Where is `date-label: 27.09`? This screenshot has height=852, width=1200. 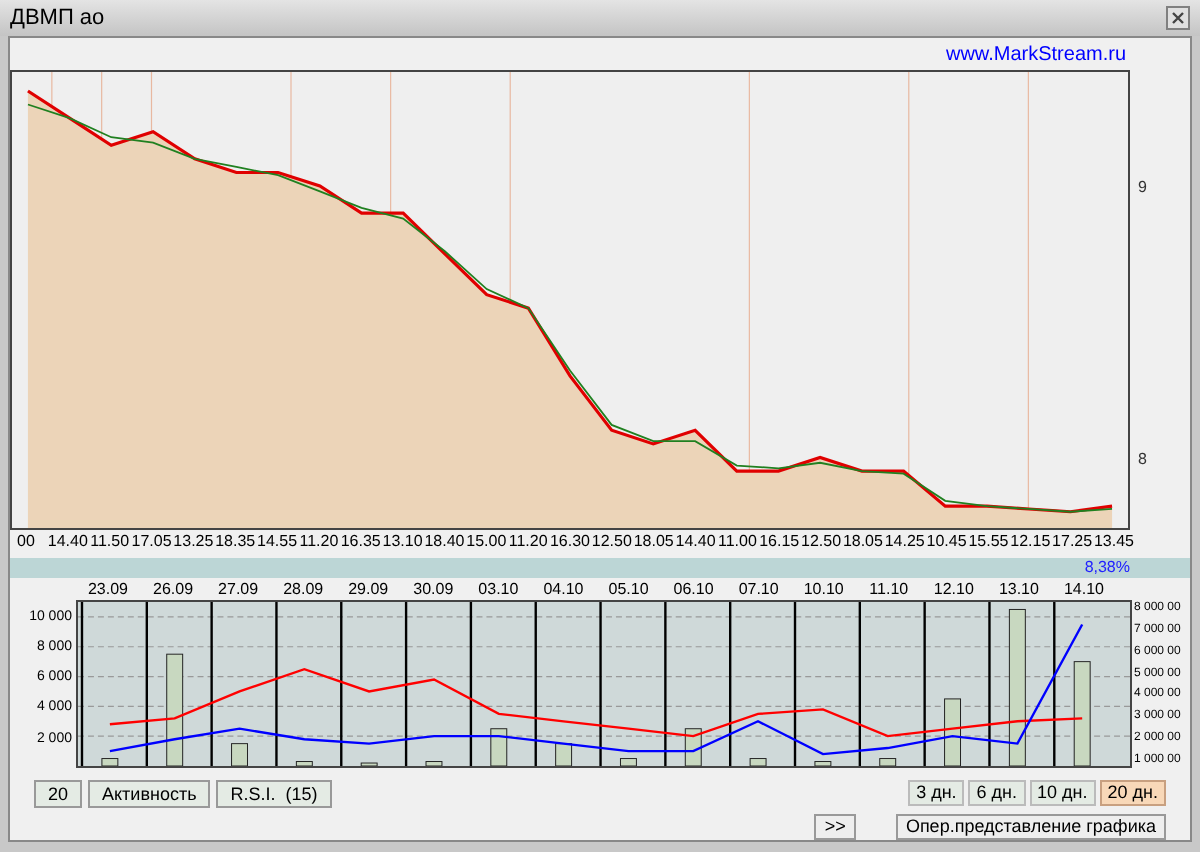
date-label: 27.09 is located at coordinates (238, 590).